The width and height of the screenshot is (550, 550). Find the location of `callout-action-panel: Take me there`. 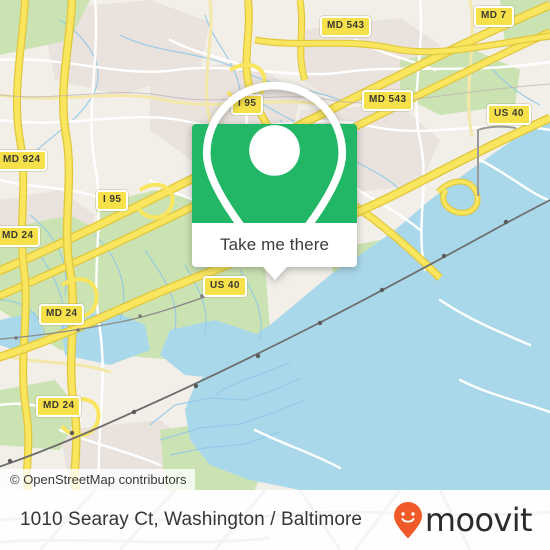

callout-action-panel: Take me there is located at coordinates (274, 251).